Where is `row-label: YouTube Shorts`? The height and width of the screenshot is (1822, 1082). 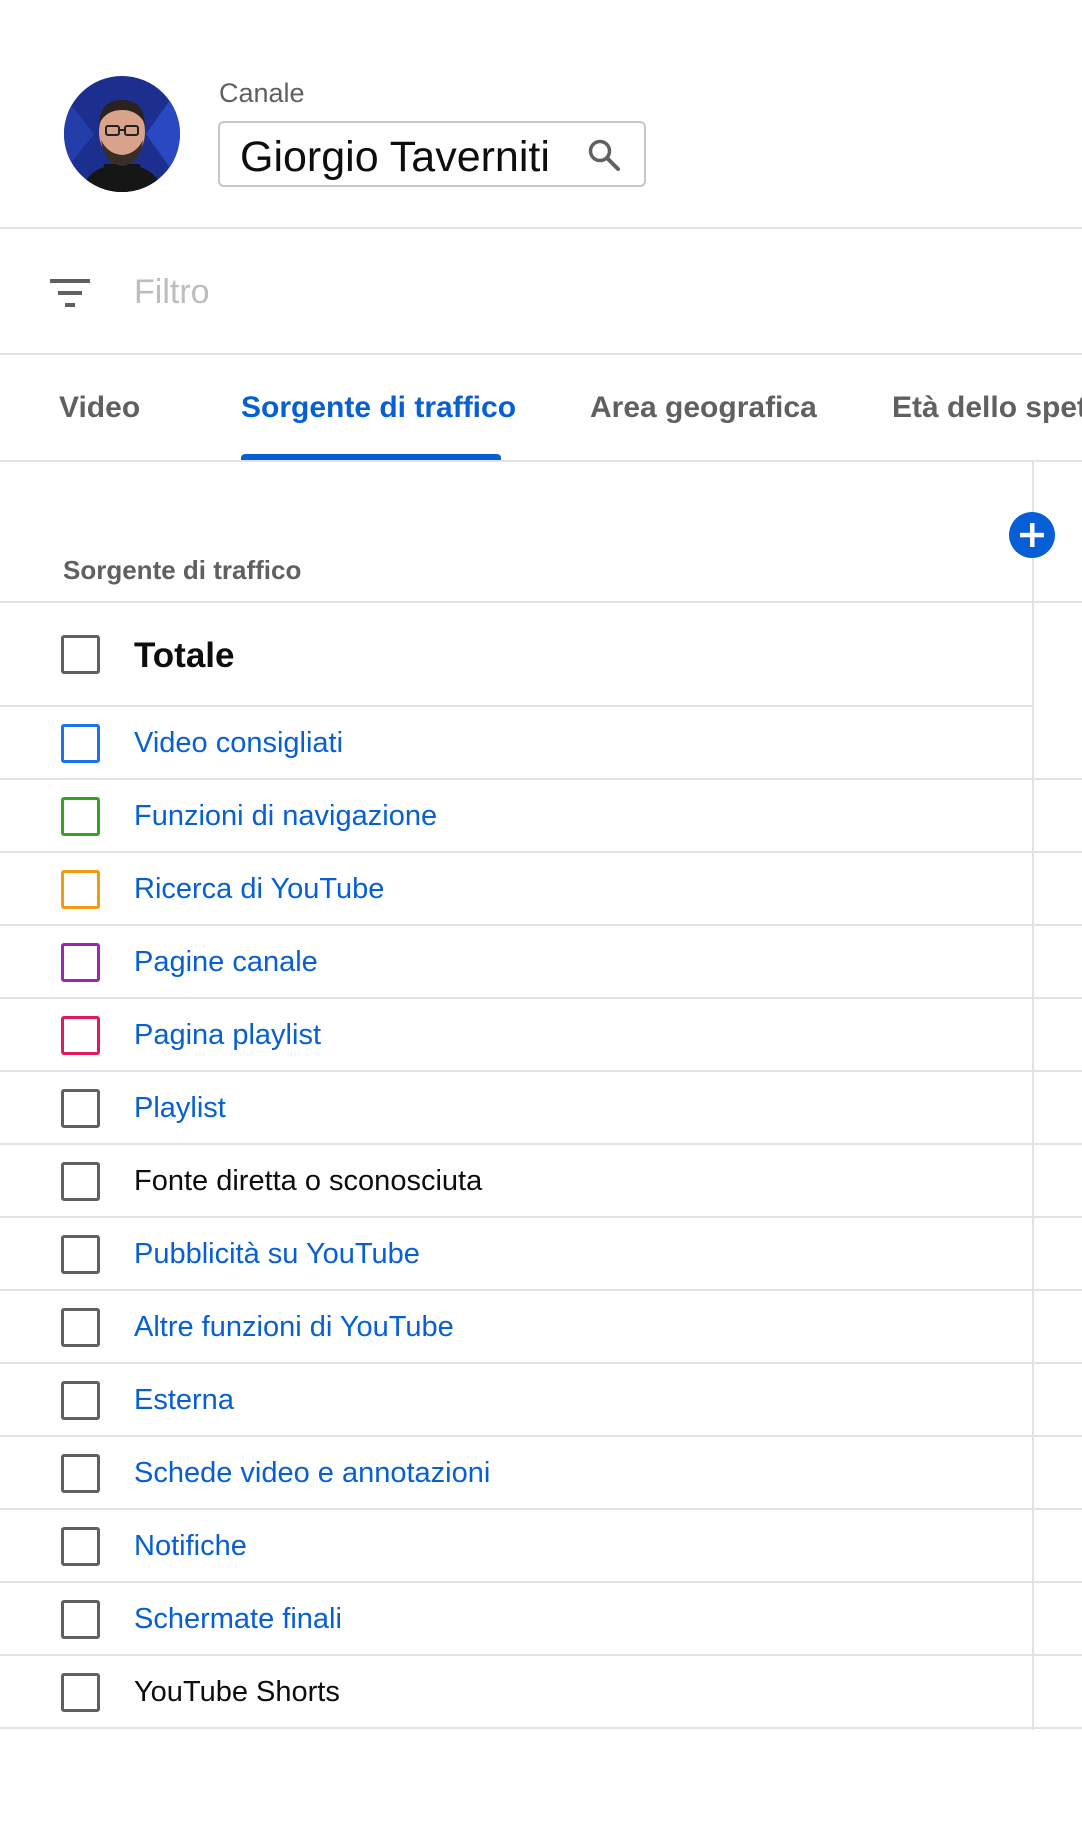 row-label: YouTube Shorts is located at coordinates (237, 1692).